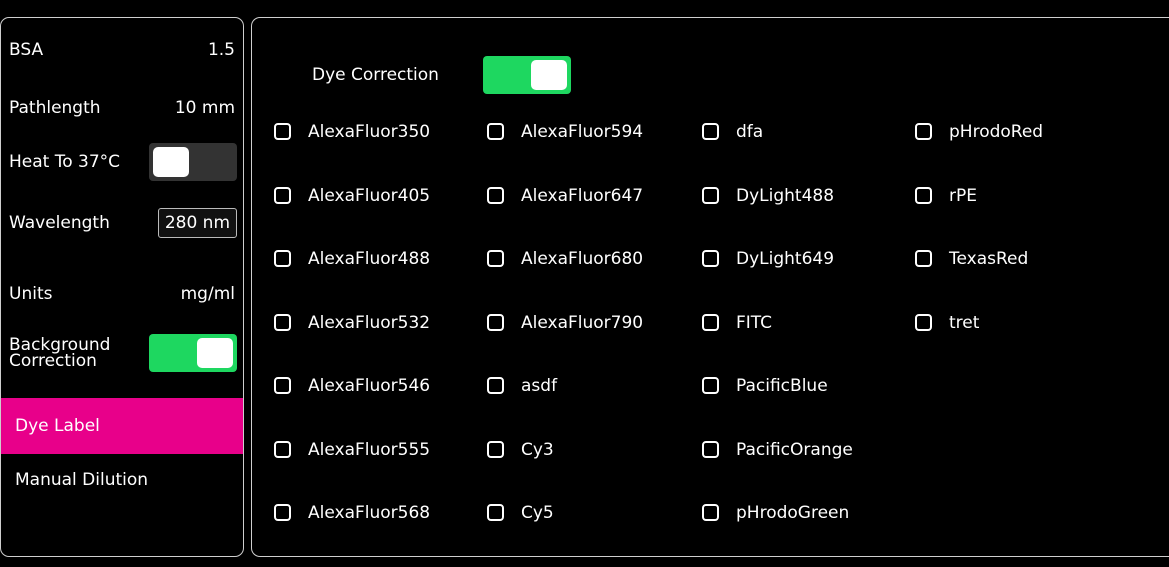  I want to click on dye-option-label: AlexaFluor532, so click(369, 322).